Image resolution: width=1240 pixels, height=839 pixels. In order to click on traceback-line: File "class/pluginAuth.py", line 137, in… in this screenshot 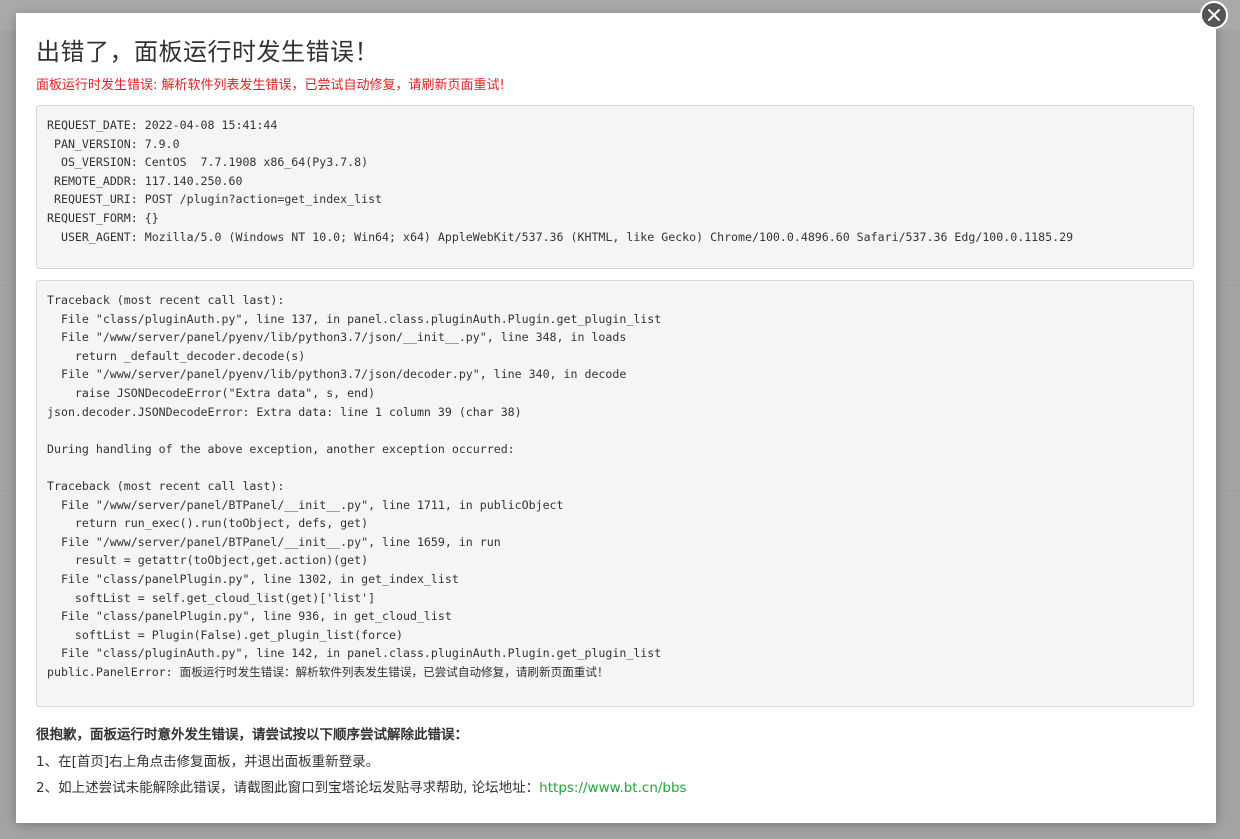, I will do `click(354, 318)`.